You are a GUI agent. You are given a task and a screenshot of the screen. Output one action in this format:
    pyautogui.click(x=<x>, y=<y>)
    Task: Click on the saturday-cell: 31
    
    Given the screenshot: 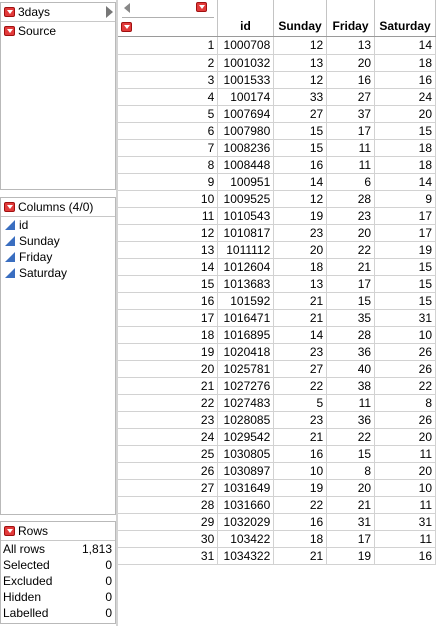 What is the action you would take?
    pyautogui.click(x=405, y=522)
    